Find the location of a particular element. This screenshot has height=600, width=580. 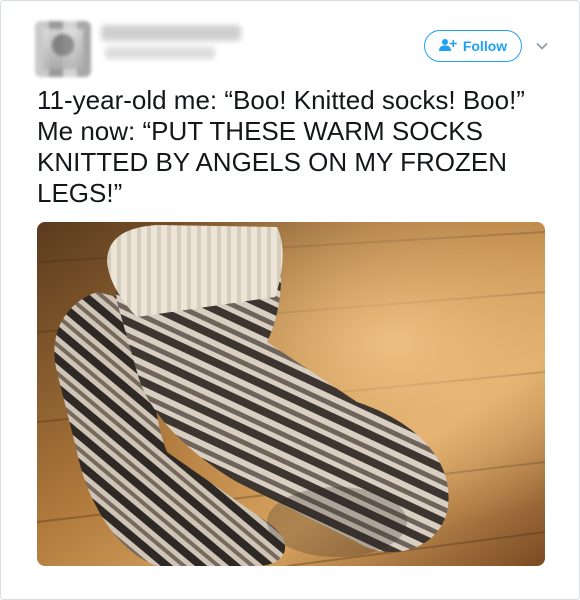

user-handle is located at coordinates (160, 53).